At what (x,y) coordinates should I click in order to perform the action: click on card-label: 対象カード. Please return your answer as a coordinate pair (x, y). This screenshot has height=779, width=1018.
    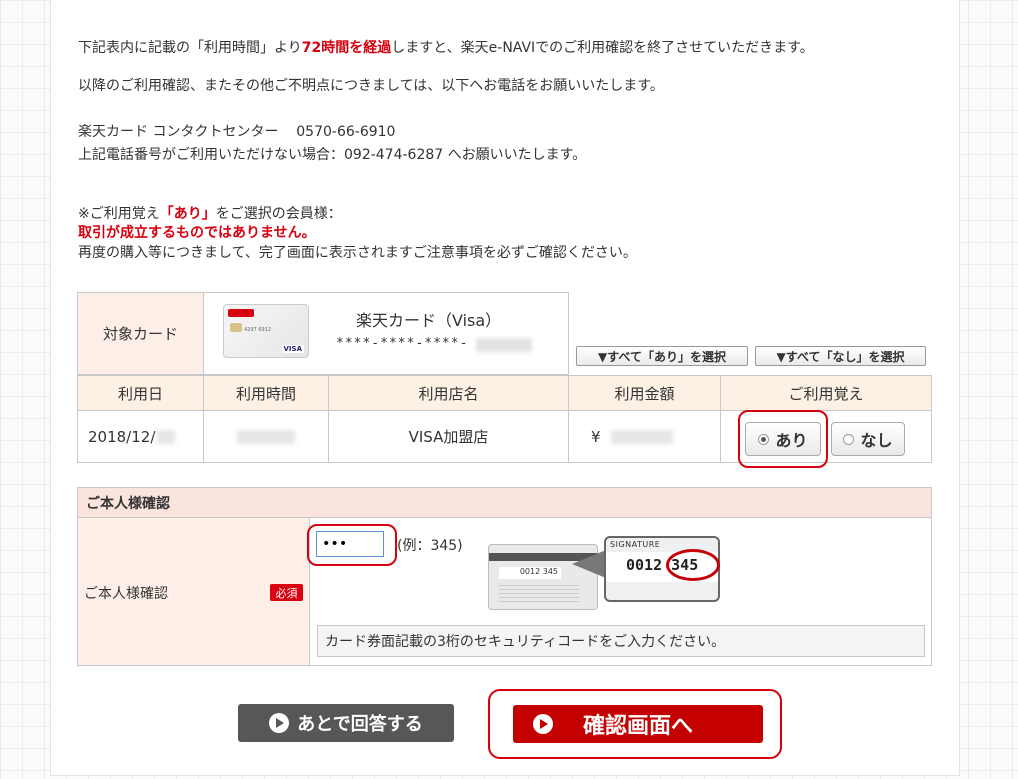
    Looking at the image, I should click on (140, 333).